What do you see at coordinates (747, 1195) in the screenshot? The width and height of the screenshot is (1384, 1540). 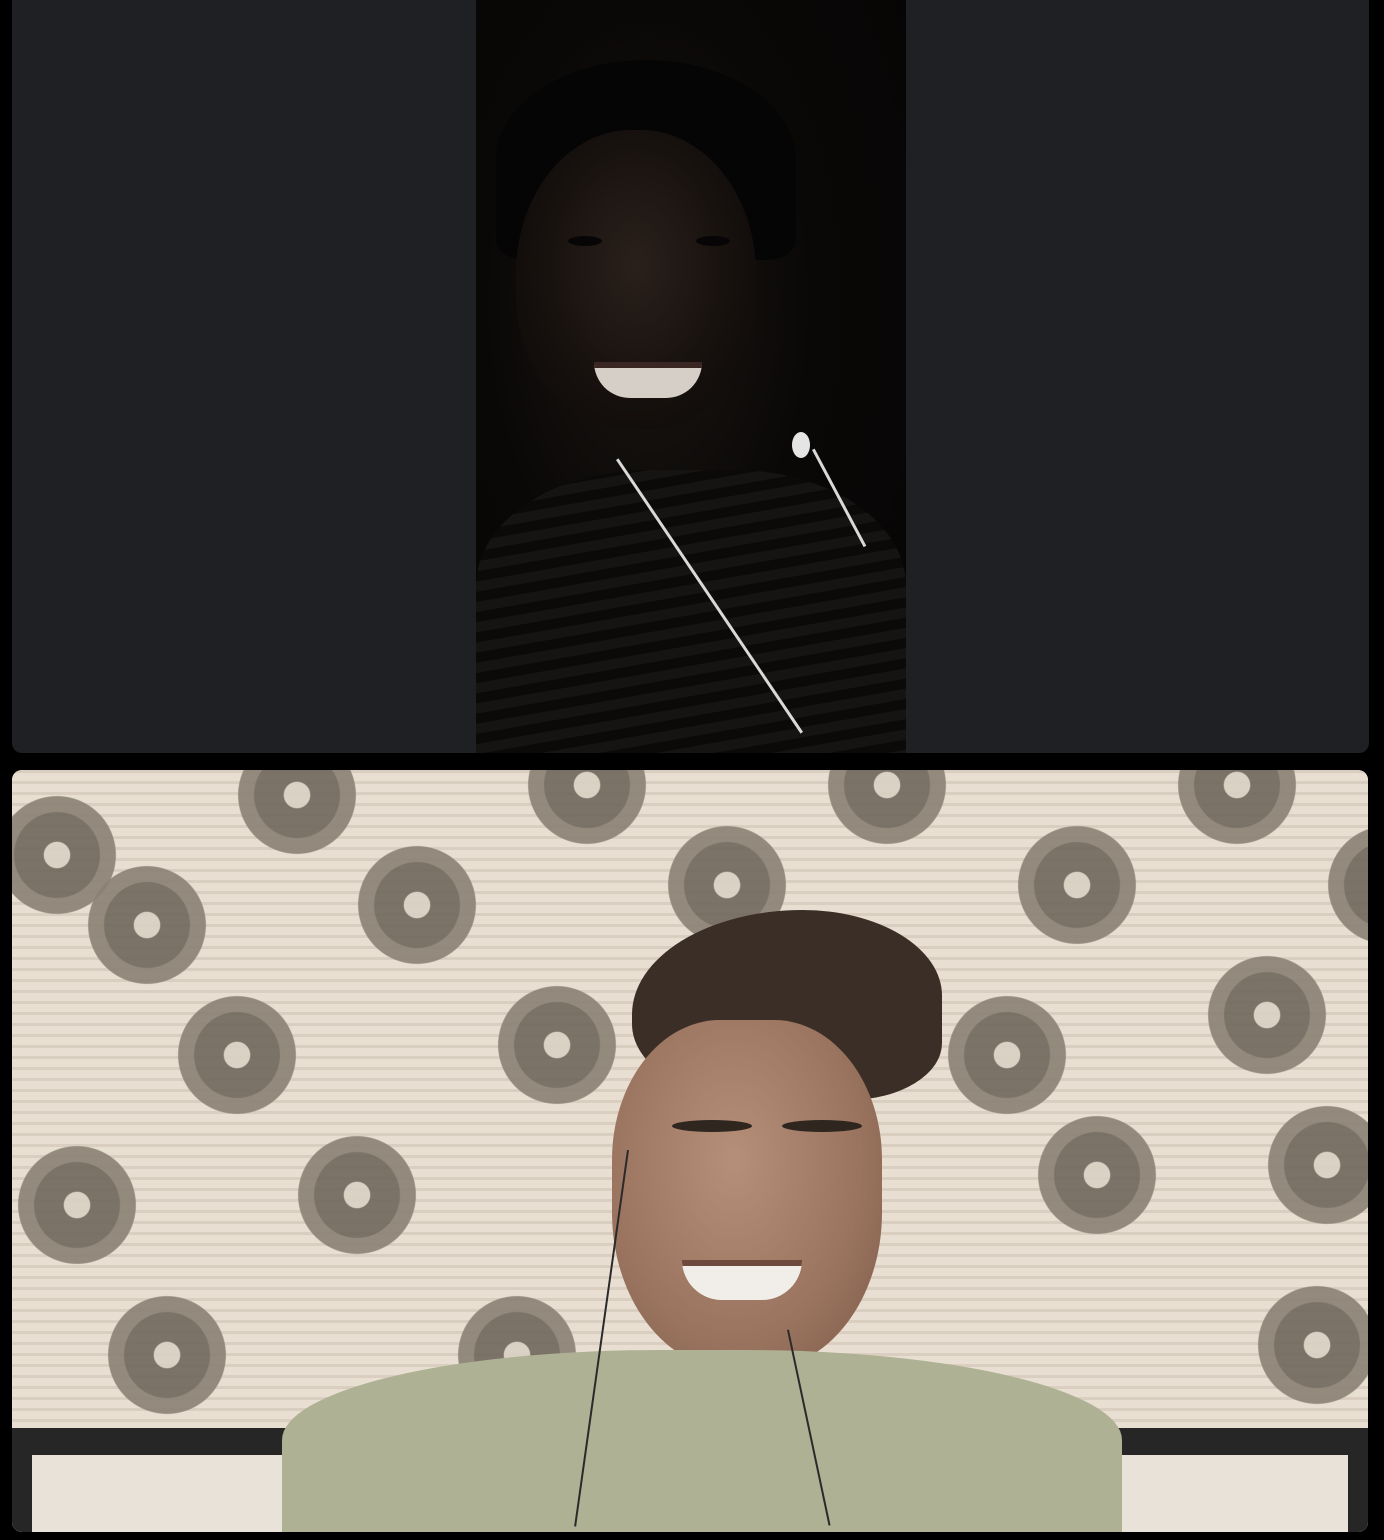 I see `participant-face` at bounding box center [747, 1195].